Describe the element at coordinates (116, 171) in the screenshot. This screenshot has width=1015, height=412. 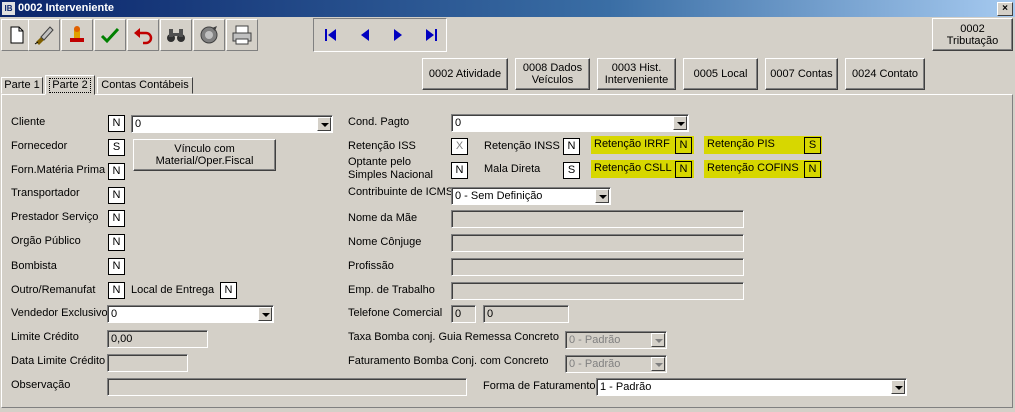
I see `forn-materia-flag: N` at that location.